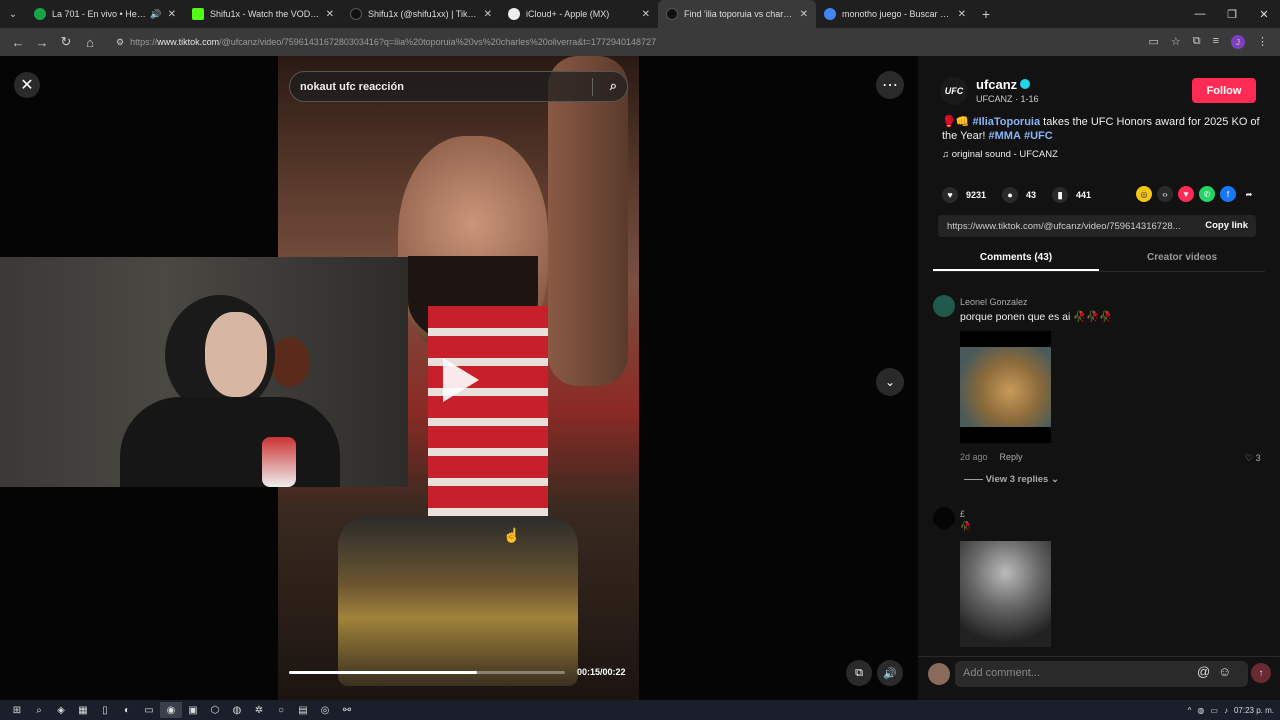  What do you see at coordinates (890, 85) in the screenshot?
I see `more-options-icon: ⋯` at bounding box center [890, 85].